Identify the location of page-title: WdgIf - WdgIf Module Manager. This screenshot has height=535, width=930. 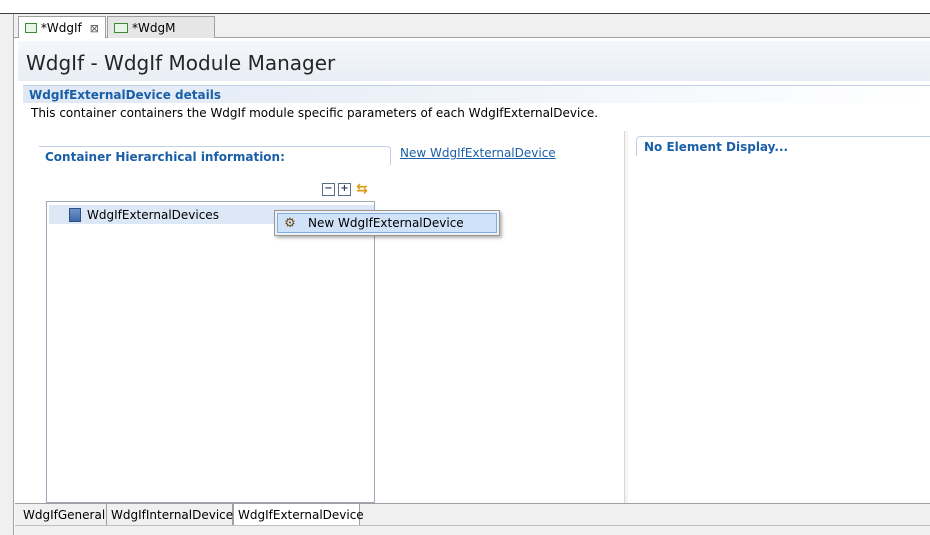
(181, 63).